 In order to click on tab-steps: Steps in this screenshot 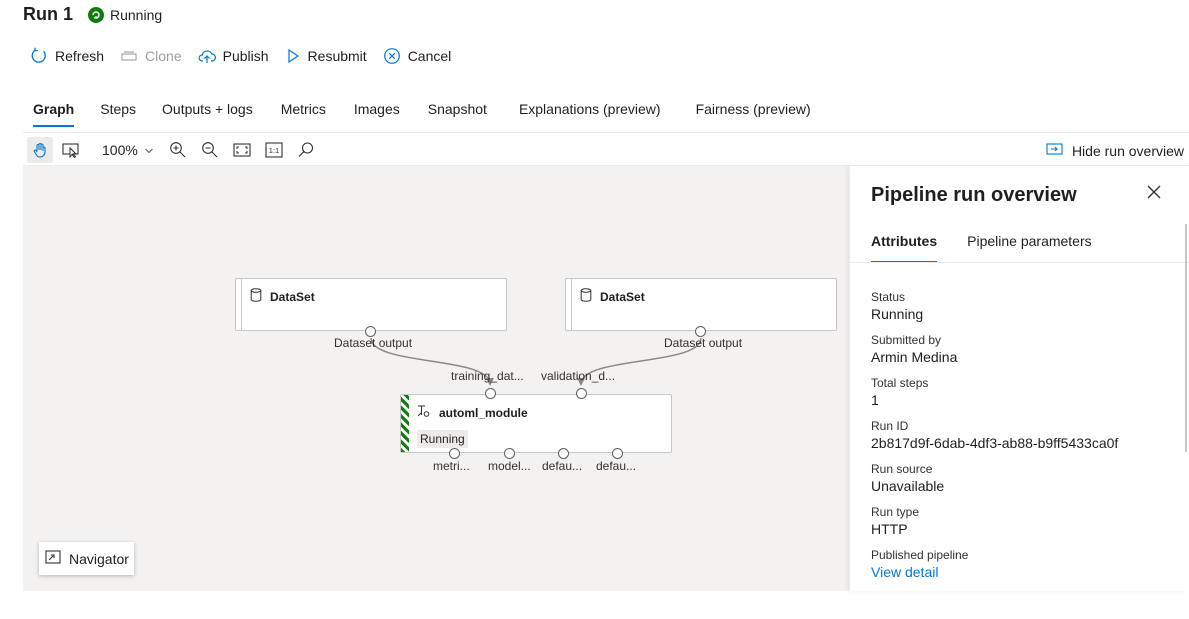, I will do `click(118, 112)`.